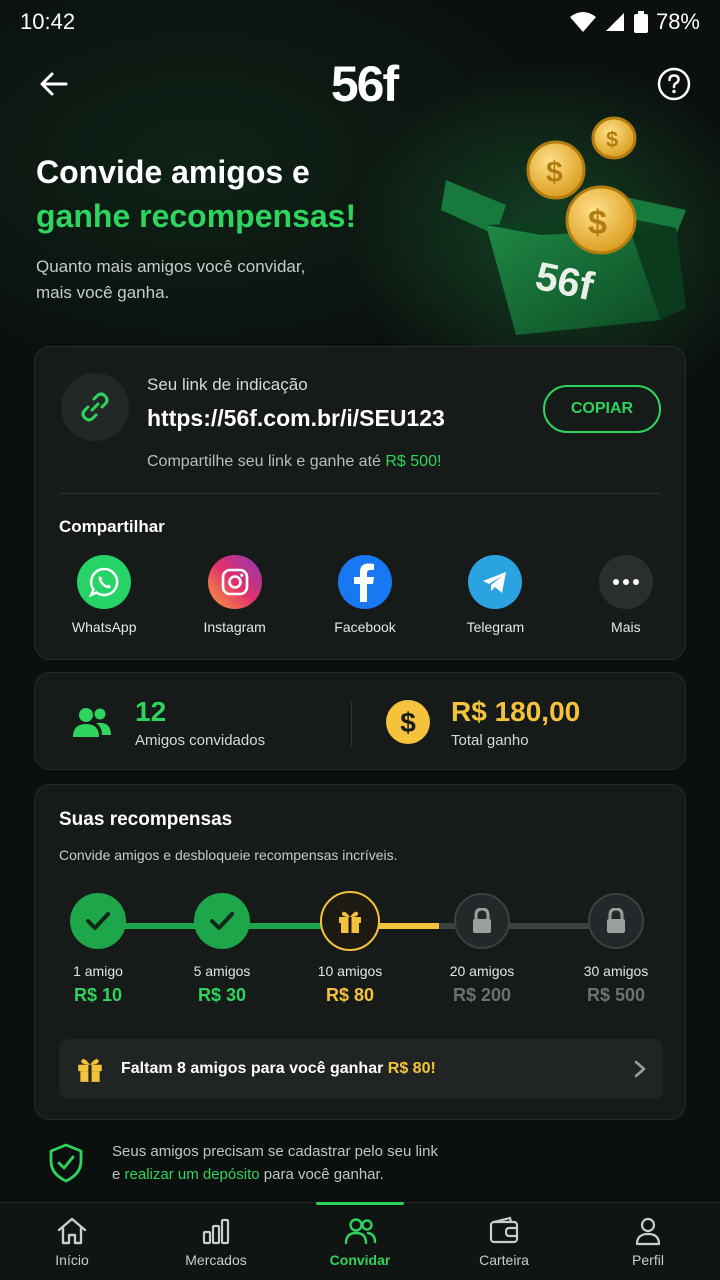  What do you see at coordinates (360, 1203) in the screenshot?
I see `nav-active-indicator` at bounding box center [360, 1203].